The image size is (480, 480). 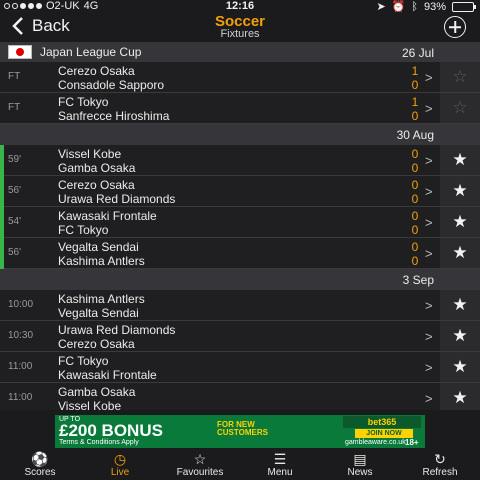 What do you see at coordinates (414, 6) in the screenshot?
I see `bluetooth-icon: ᛒ` at bounding box center [414, 6].